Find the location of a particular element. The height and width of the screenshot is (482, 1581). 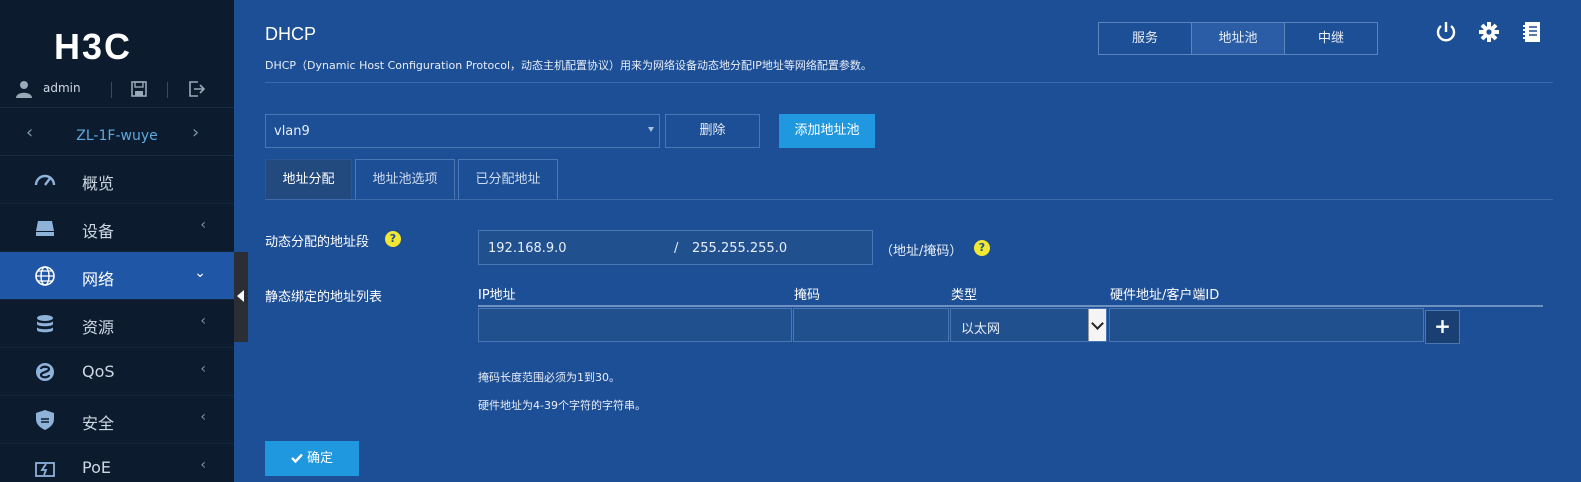

header-divider is located at coordinates (909, 82).